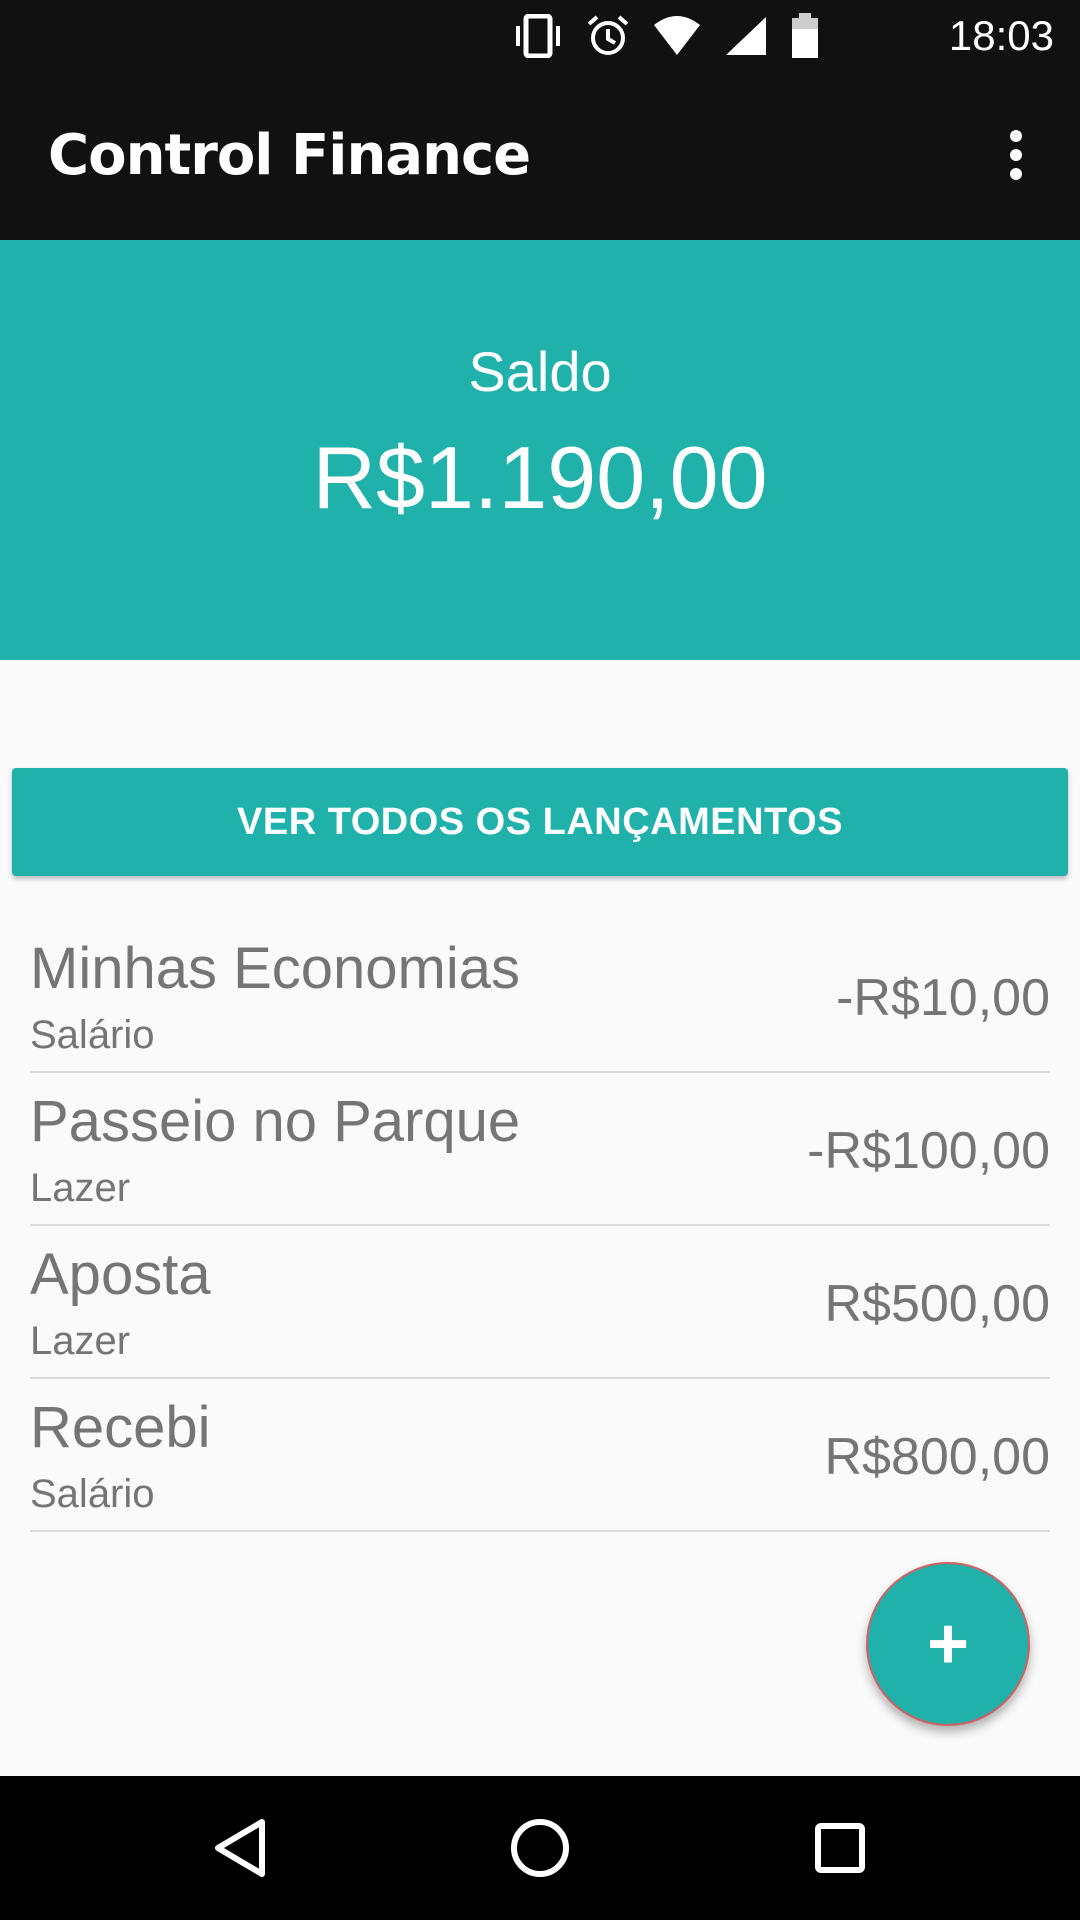 The width and height of the screenshot is (1080, 1920). What do you see at coordinates (540, 1455) in the screenshot?
I see `list-item: Recebi Salário R$800,00` at bounding box center [540, 1455].